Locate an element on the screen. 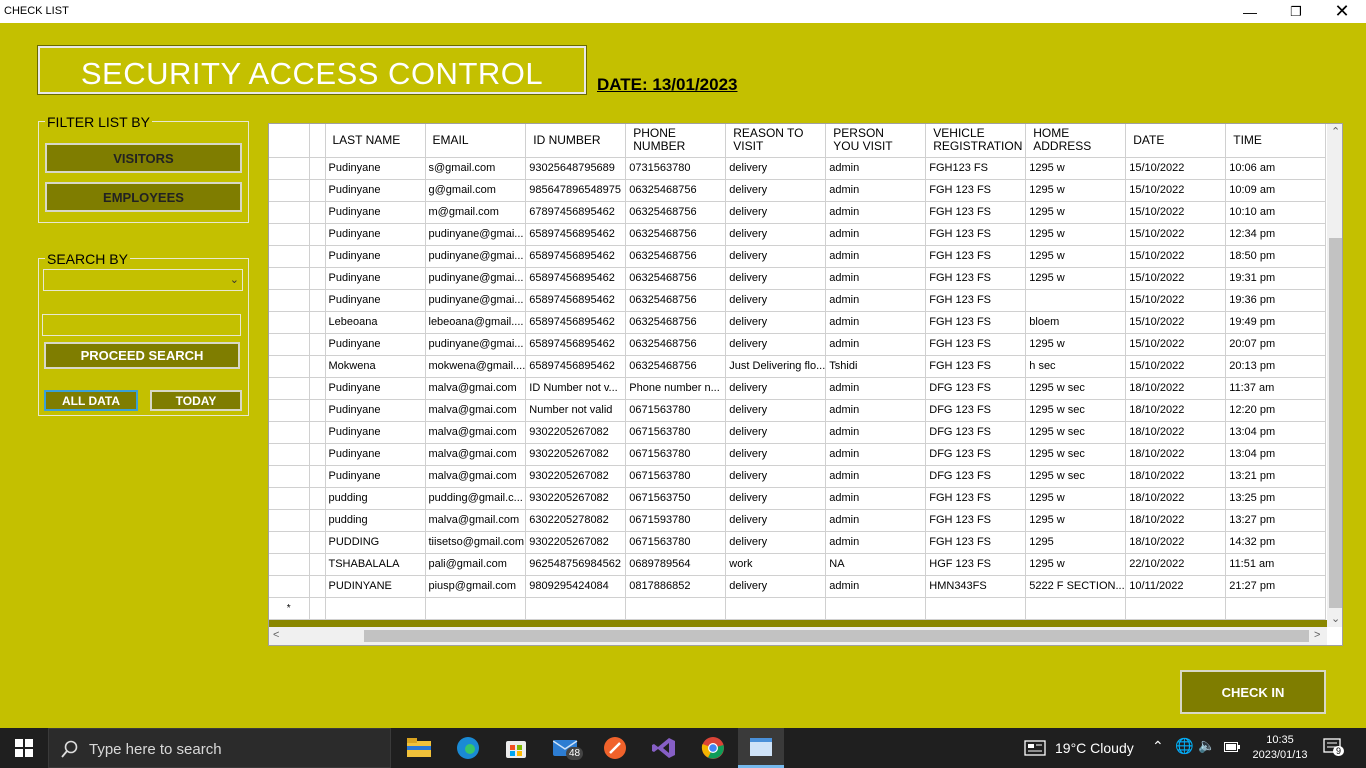 The width and height of the screenshot is (1366, 768). table-cell: 962548756984562 is located at coordinates (576, 564).